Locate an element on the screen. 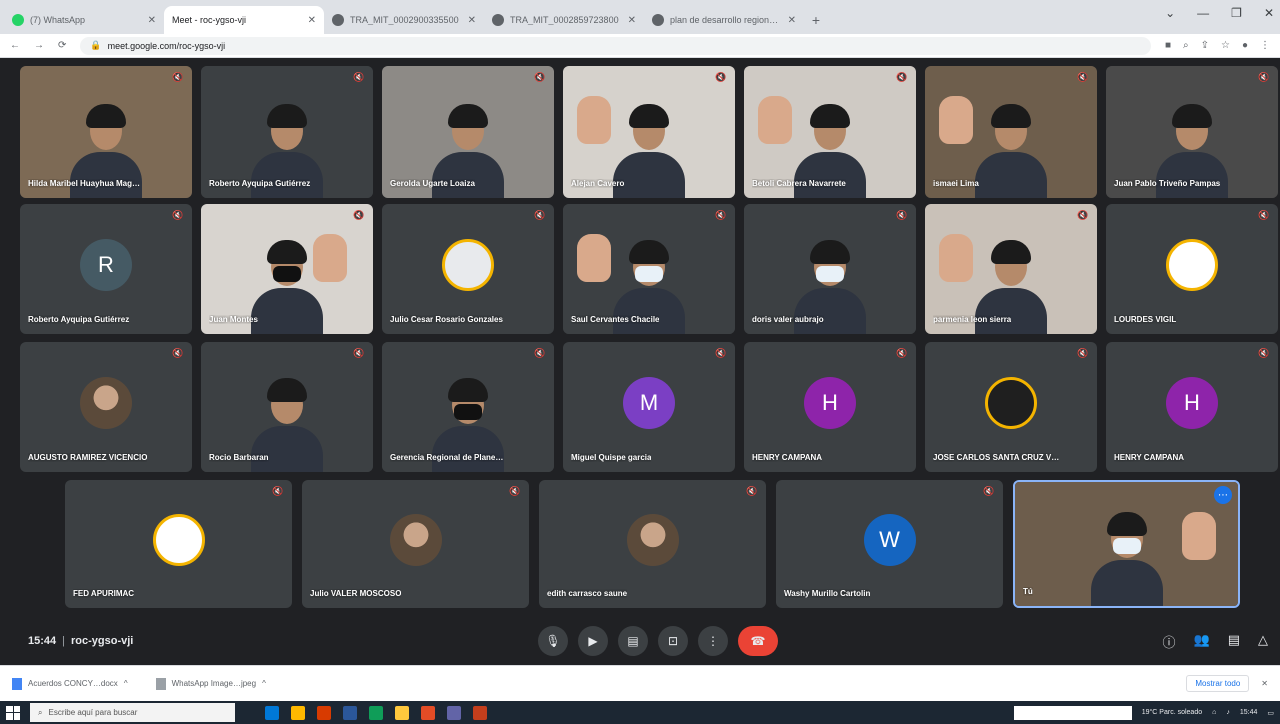 This screenshot has width=1280, height=724. leave-call-button: ☎ is located at coordinates (758, 641).